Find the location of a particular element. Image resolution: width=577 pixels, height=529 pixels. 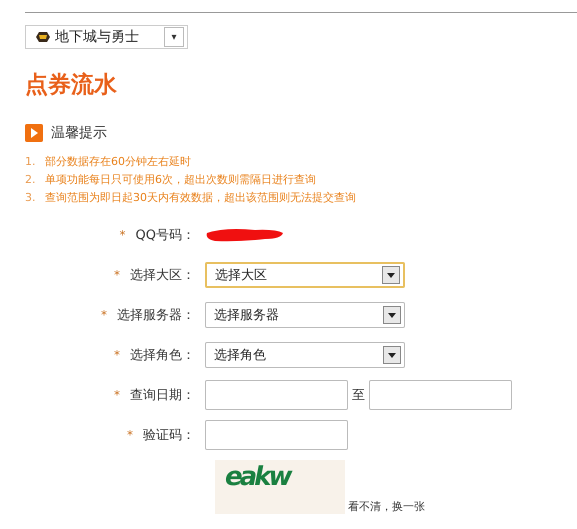

end-date-field is located at coordinates (440, 395).